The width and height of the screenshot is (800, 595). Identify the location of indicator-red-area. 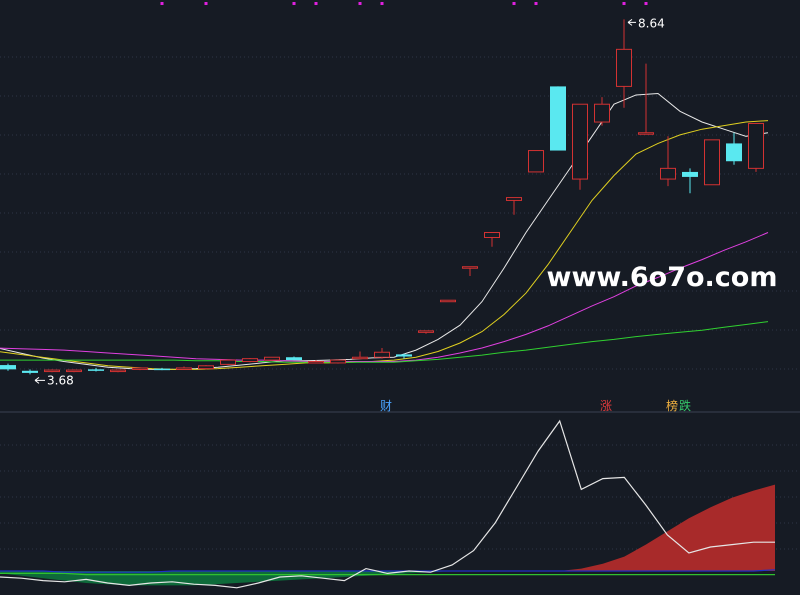
(387, 527).